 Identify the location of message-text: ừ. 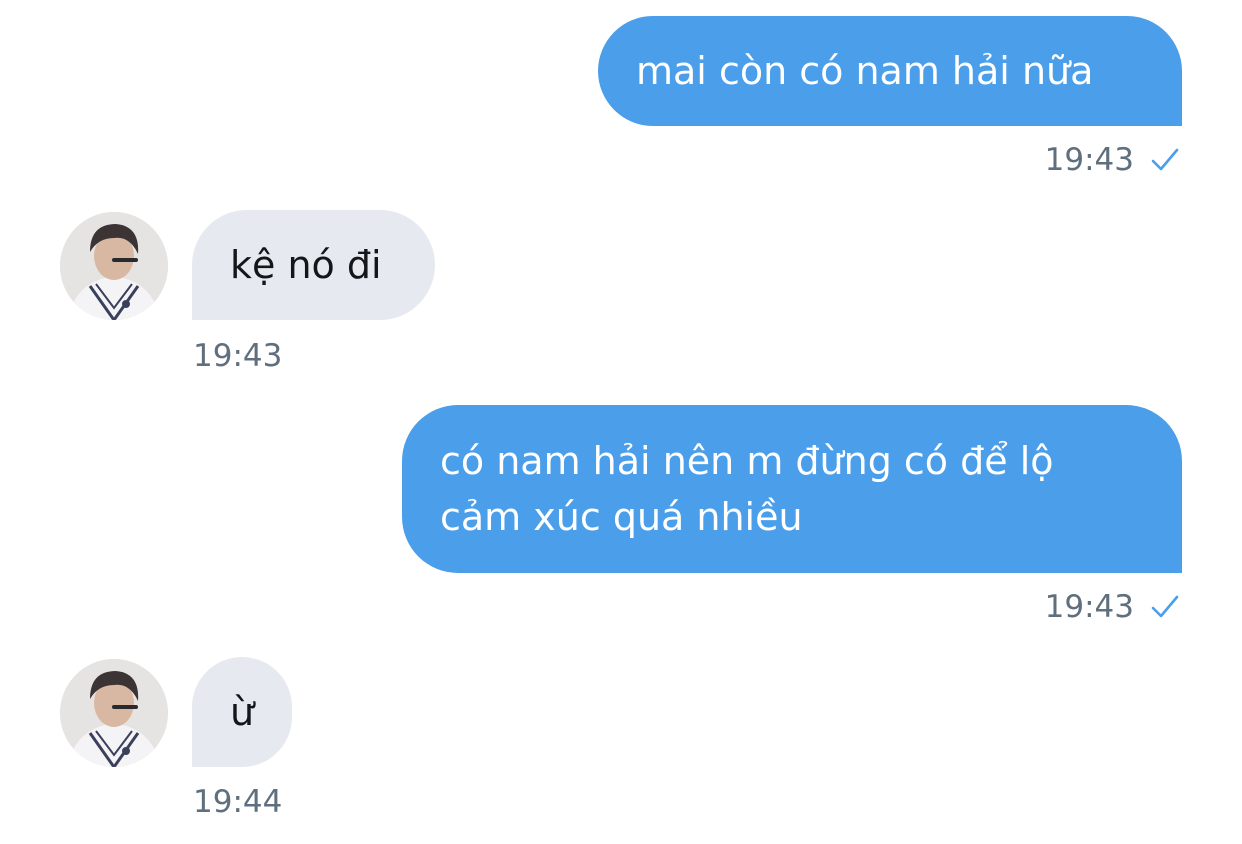
(242, 712).